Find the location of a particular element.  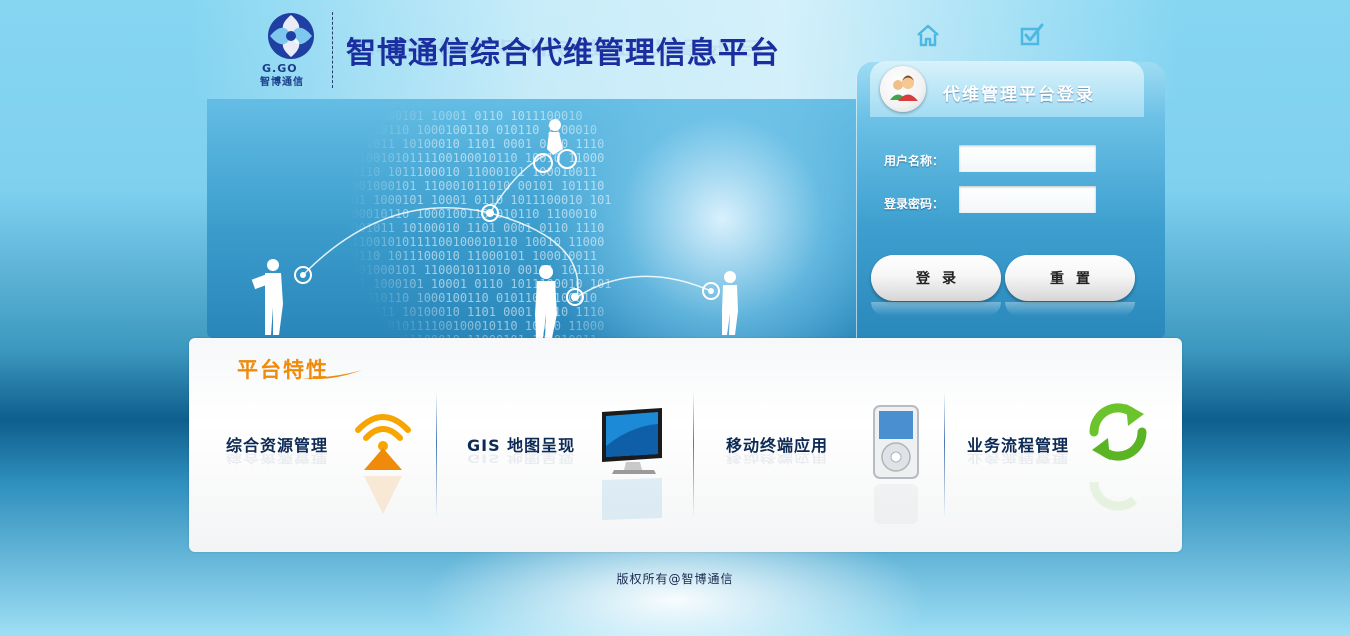

refresh-arrows-icon is located at coordinates (1118, 457).